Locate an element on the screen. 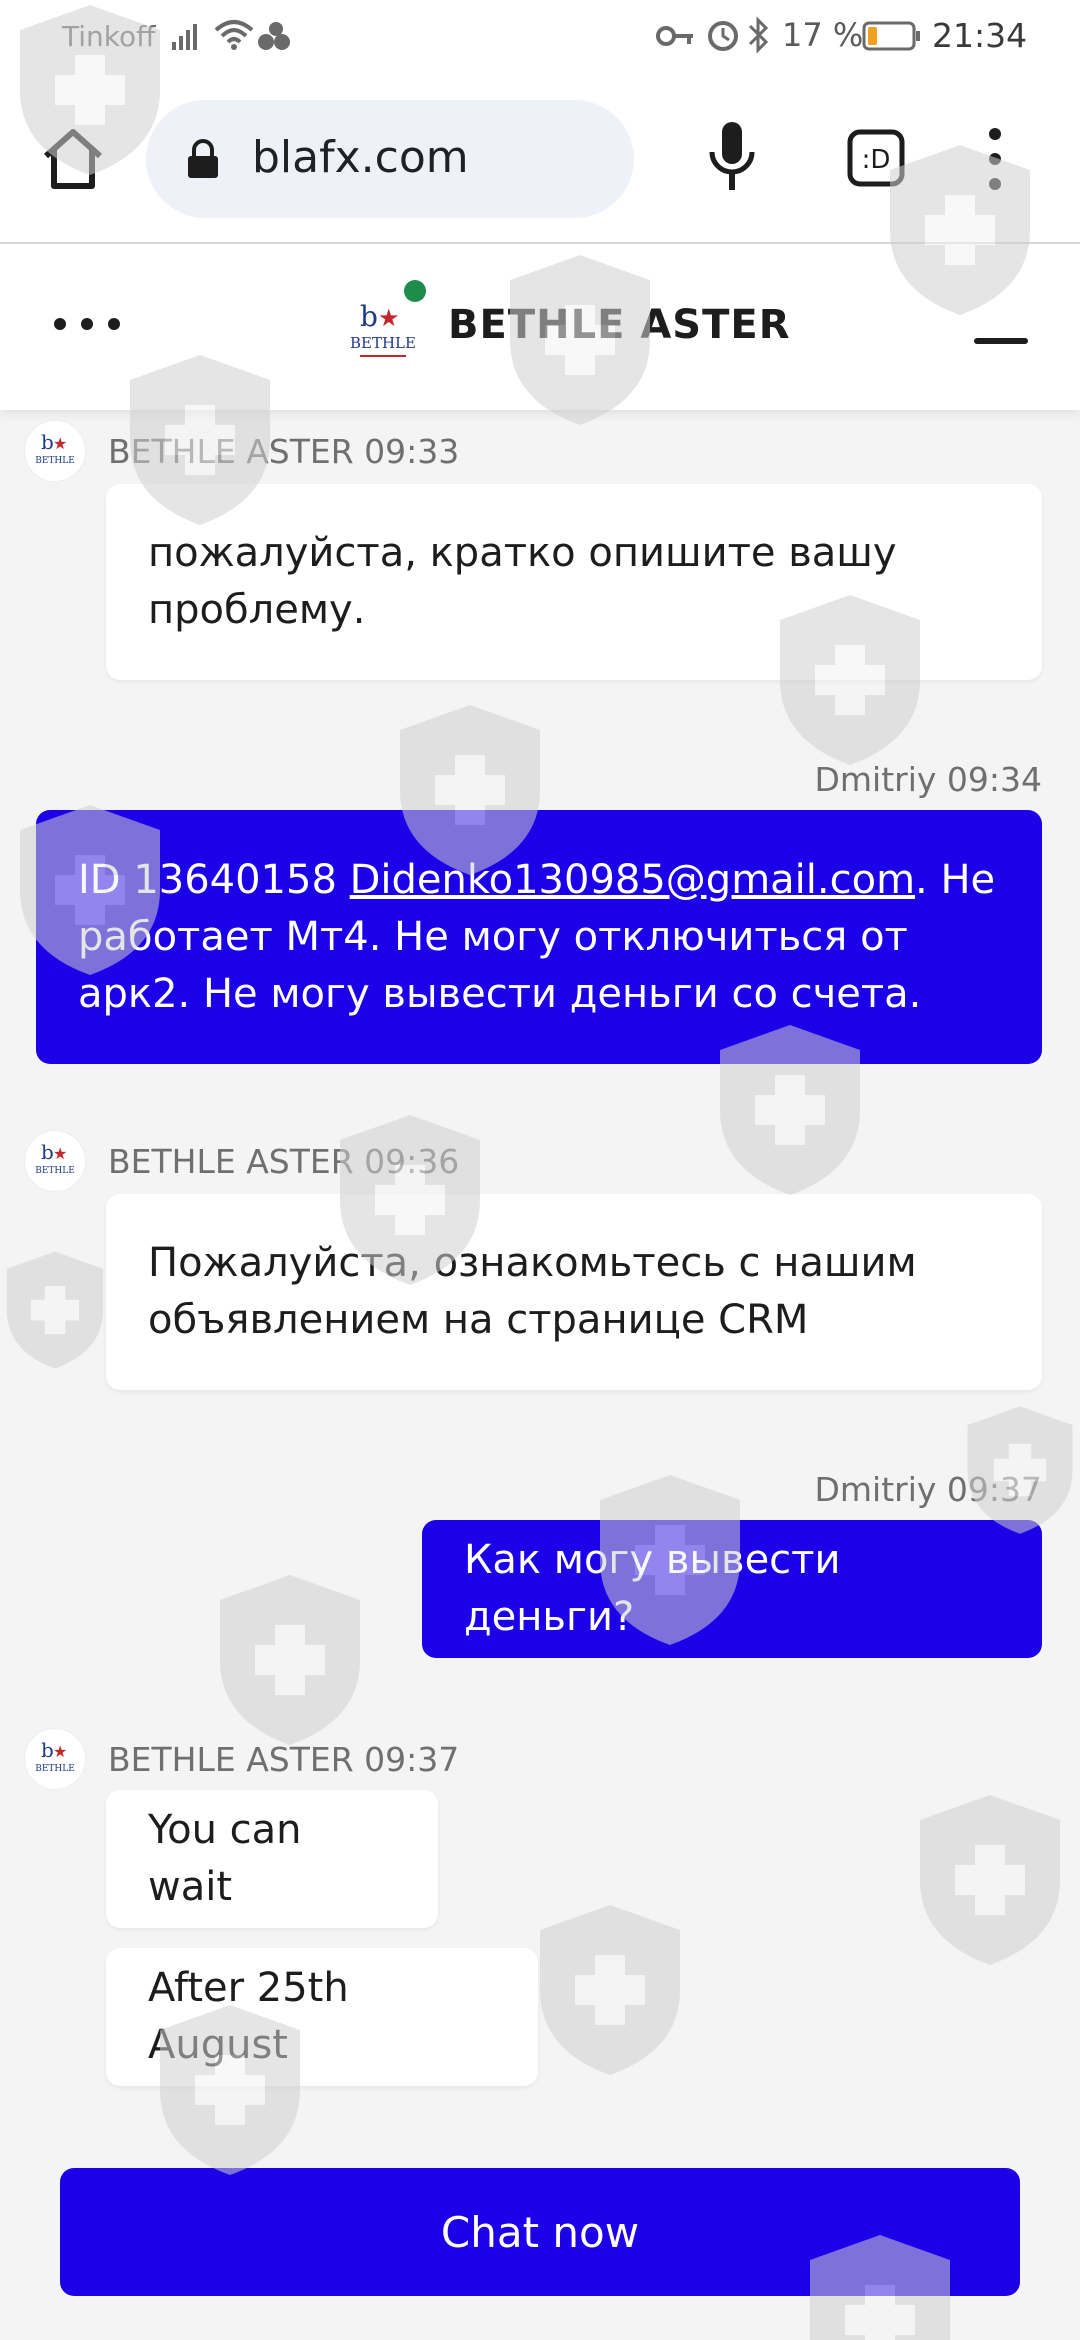 The width and height of the screenshot is (1080, 2340). tab-switcher-icon: :D is located at coordinates (876, 158).